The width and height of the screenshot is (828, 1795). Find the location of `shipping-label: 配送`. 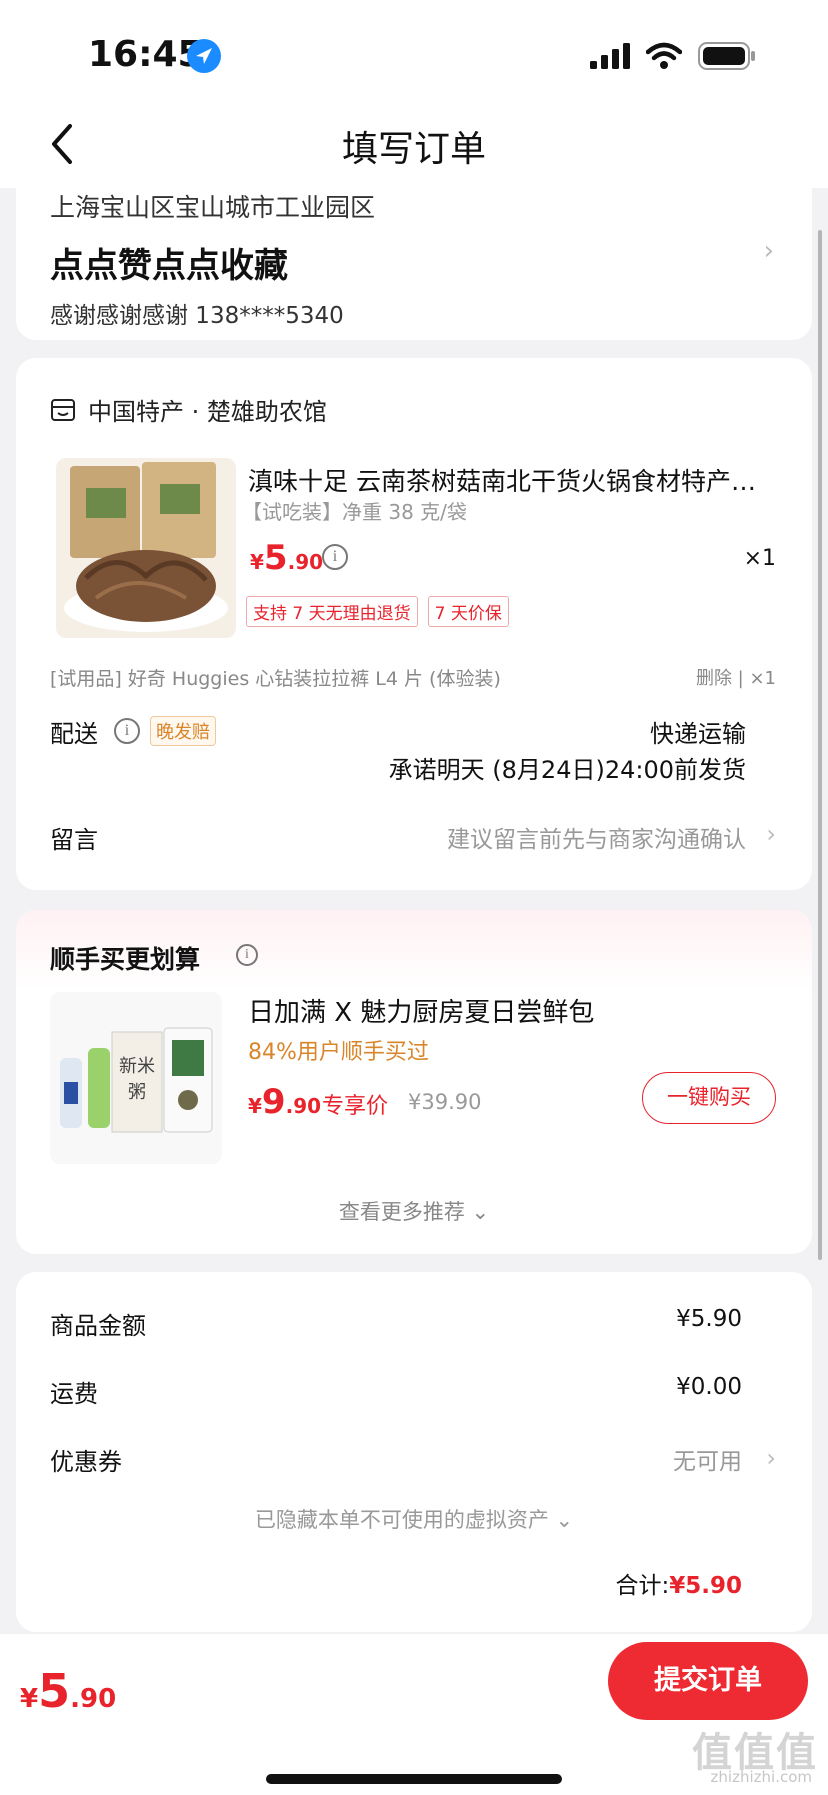

shipping-label: 配送 is located at coordinates (74, 734).